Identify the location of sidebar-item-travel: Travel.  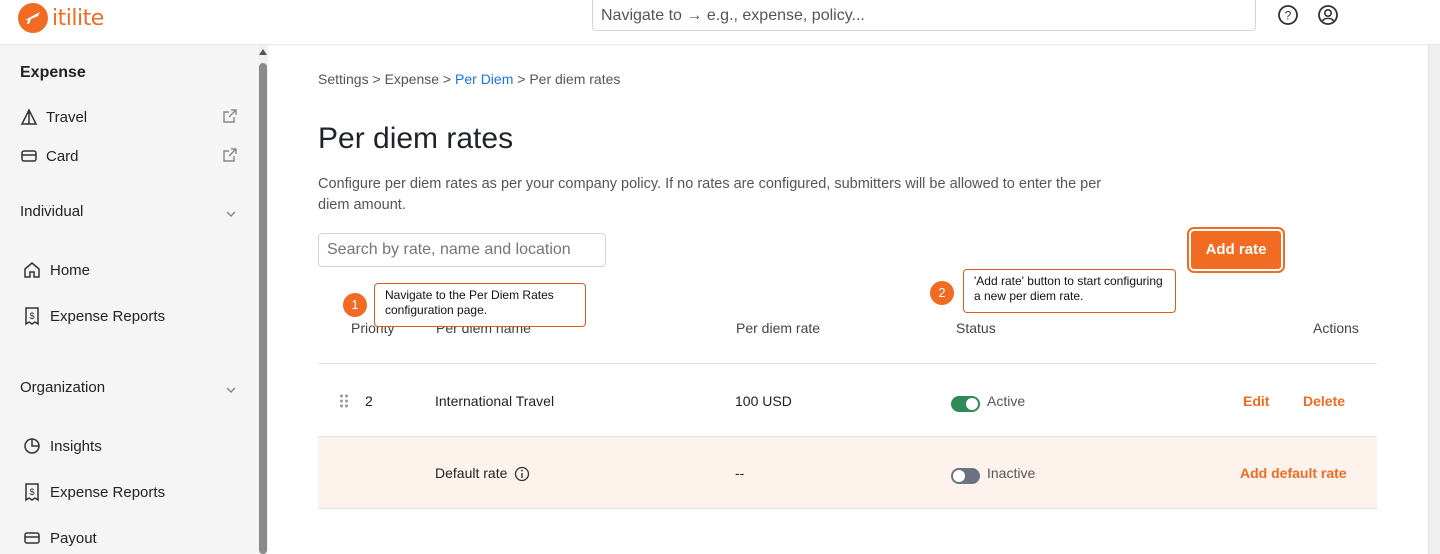
(53, 117).